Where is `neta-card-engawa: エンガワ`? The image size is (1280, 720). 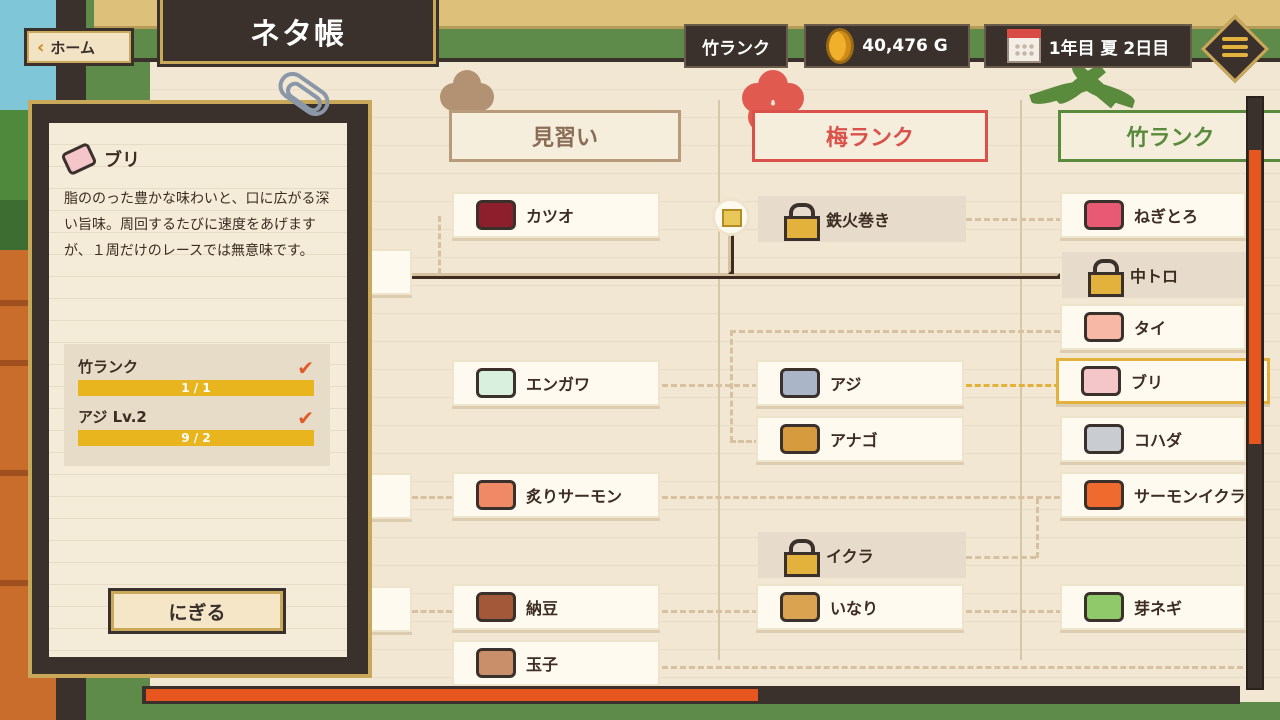 neta-card-engawa: エンガワ is located at coordinates (556, 383).